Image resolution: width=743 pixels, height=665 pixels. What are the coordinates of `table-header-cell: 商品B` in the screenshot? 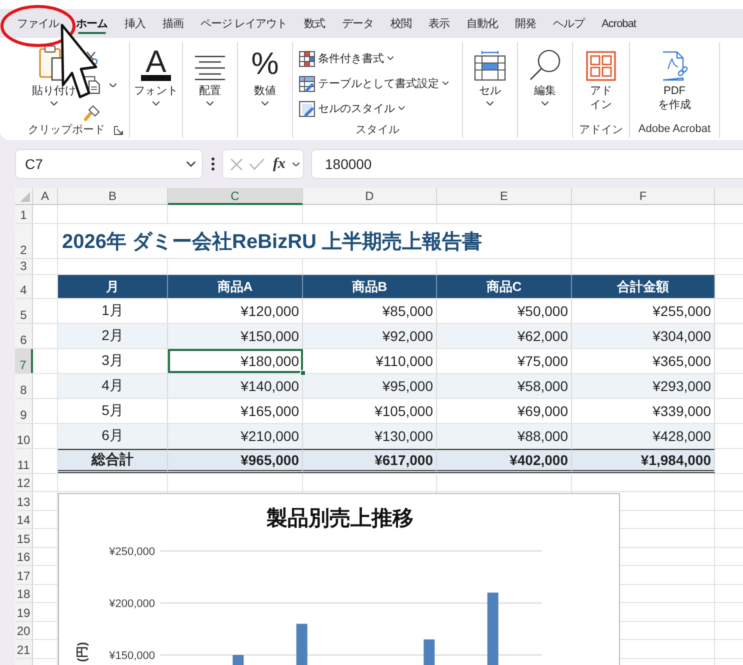 It's located at (370, 286).